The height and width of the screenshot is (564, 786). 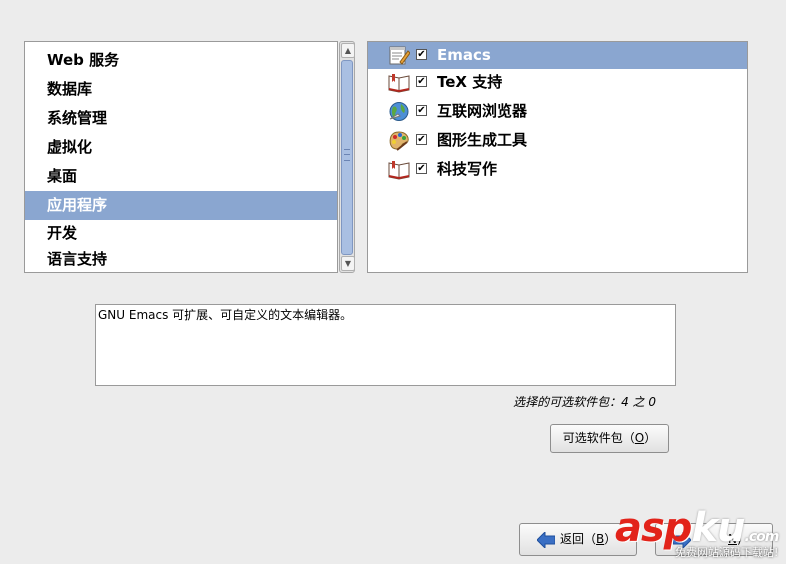 I want to click on category-label: 桌面, so click(x=62, y=176).